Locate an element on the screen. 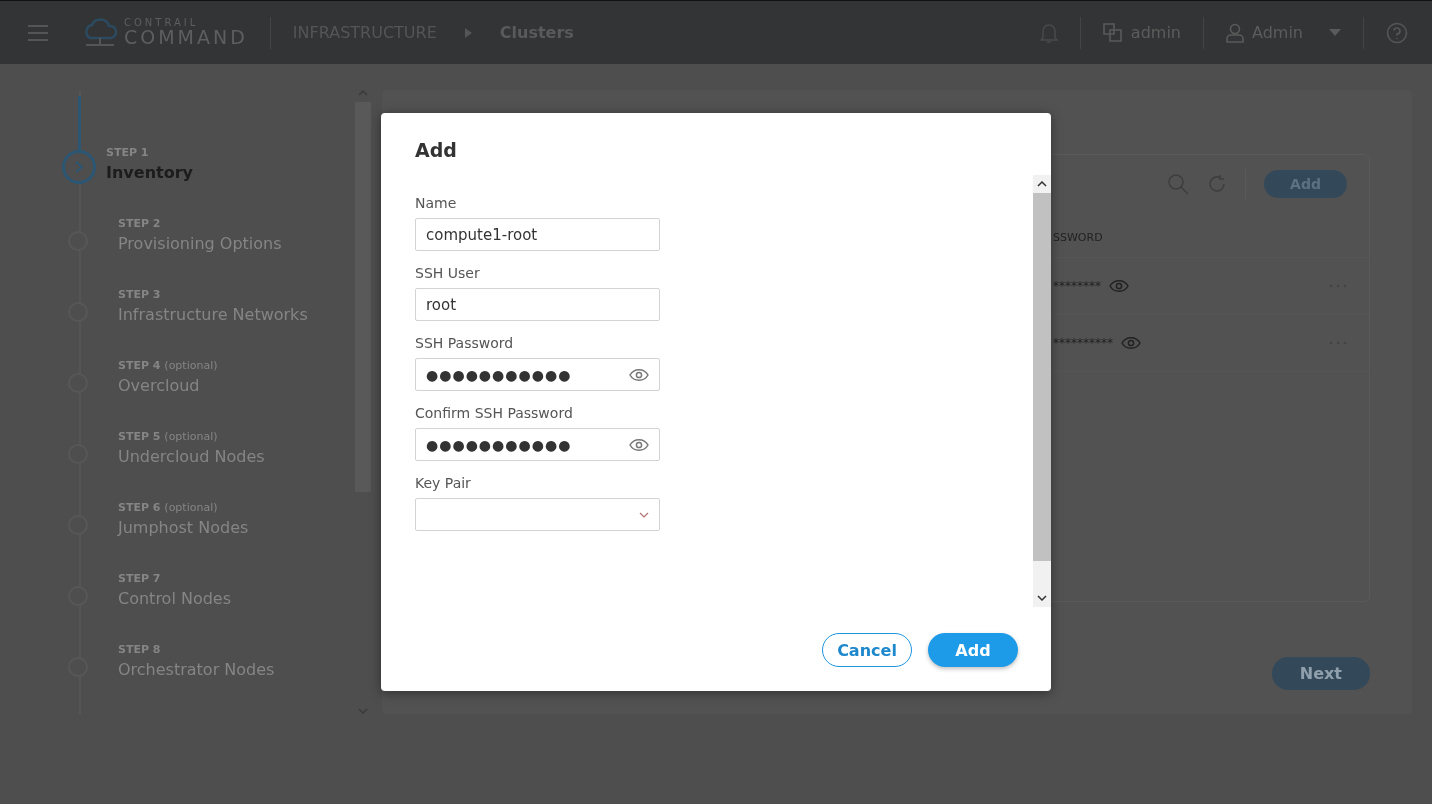  chevron-up-icon is located at coordinates (1042, 184).